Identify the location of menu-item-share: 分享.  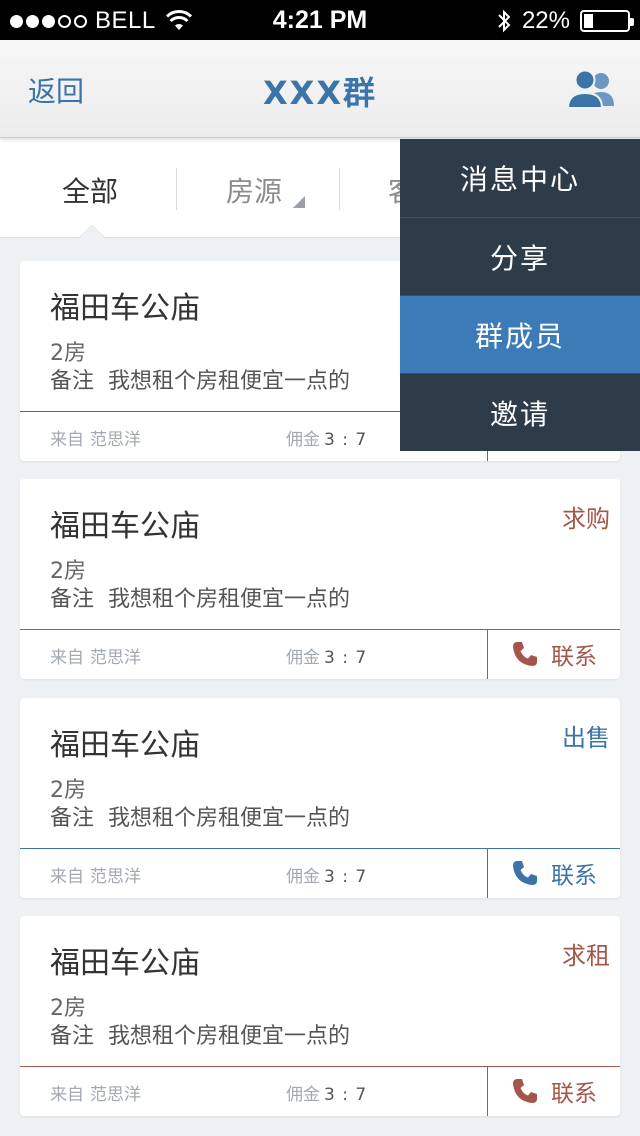
(520, 257).